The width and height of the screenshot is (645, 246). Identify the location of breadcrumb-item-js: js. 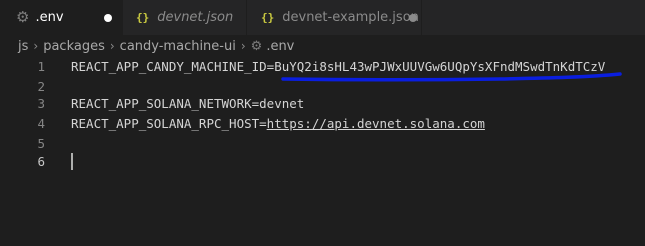
(23, 46).